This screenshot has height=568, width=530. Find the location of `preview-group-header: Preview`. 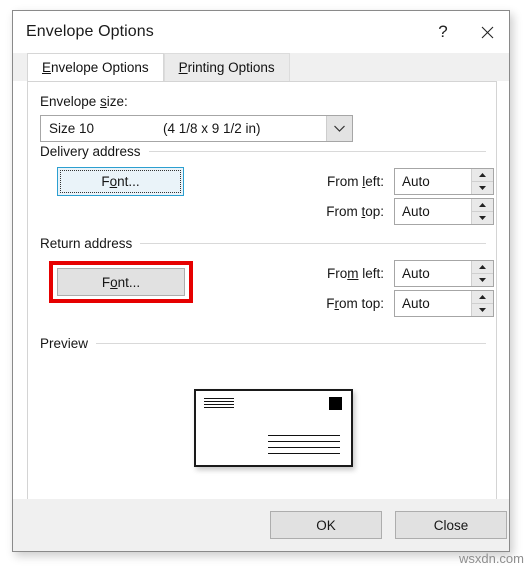

preview-group-header: Preview is located at coordinates (263, 343).